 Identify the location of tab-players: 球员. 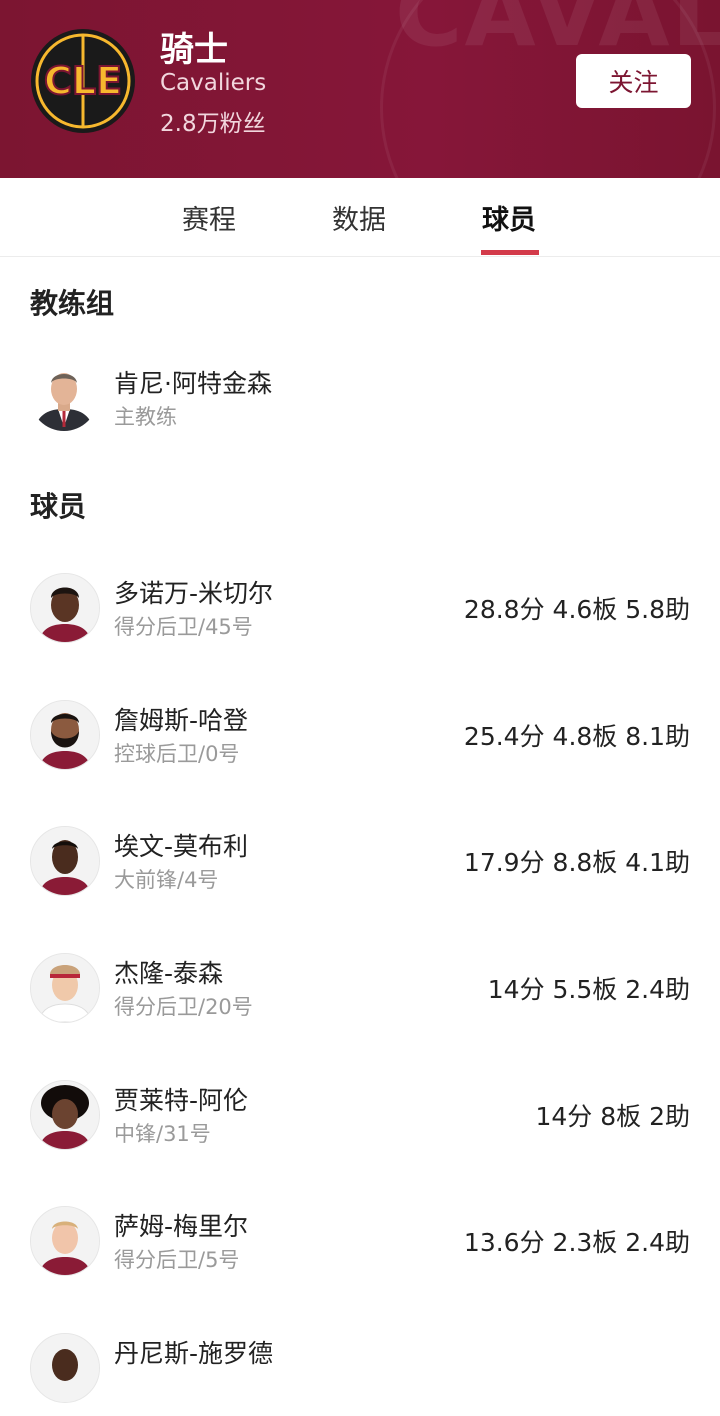
(509, 217).